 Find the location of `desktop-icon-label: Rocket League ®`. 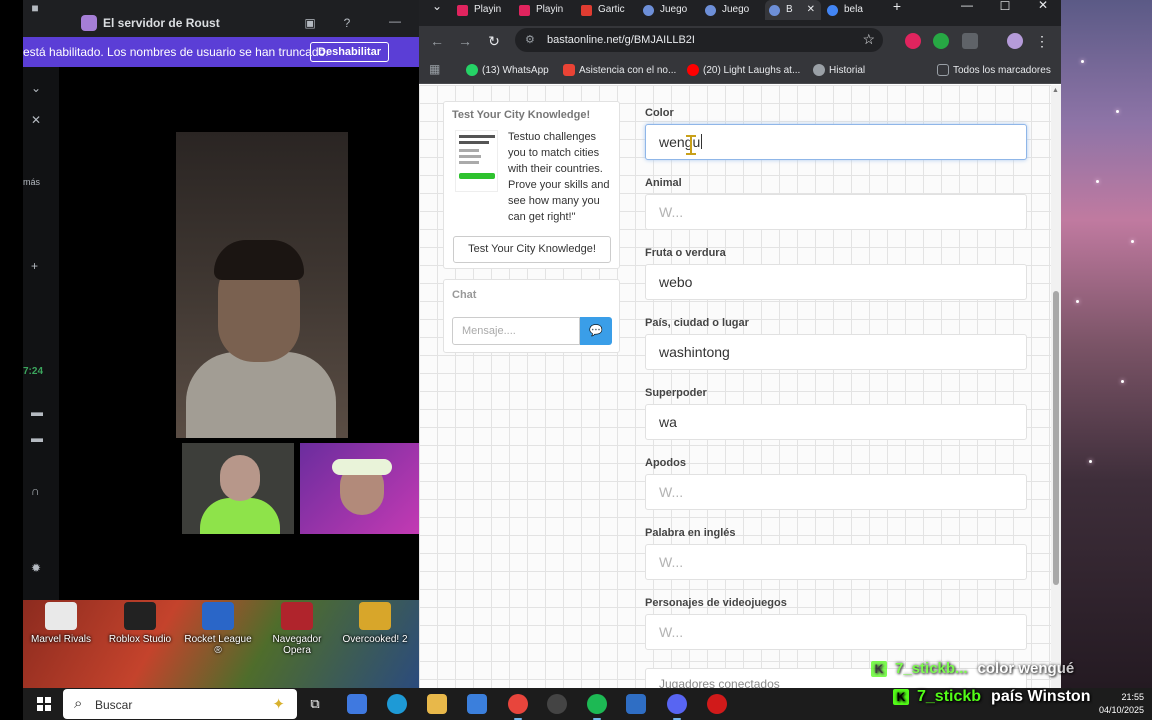

desktop-icon-label: Rocket League ® is located at coordinates (218, 645).